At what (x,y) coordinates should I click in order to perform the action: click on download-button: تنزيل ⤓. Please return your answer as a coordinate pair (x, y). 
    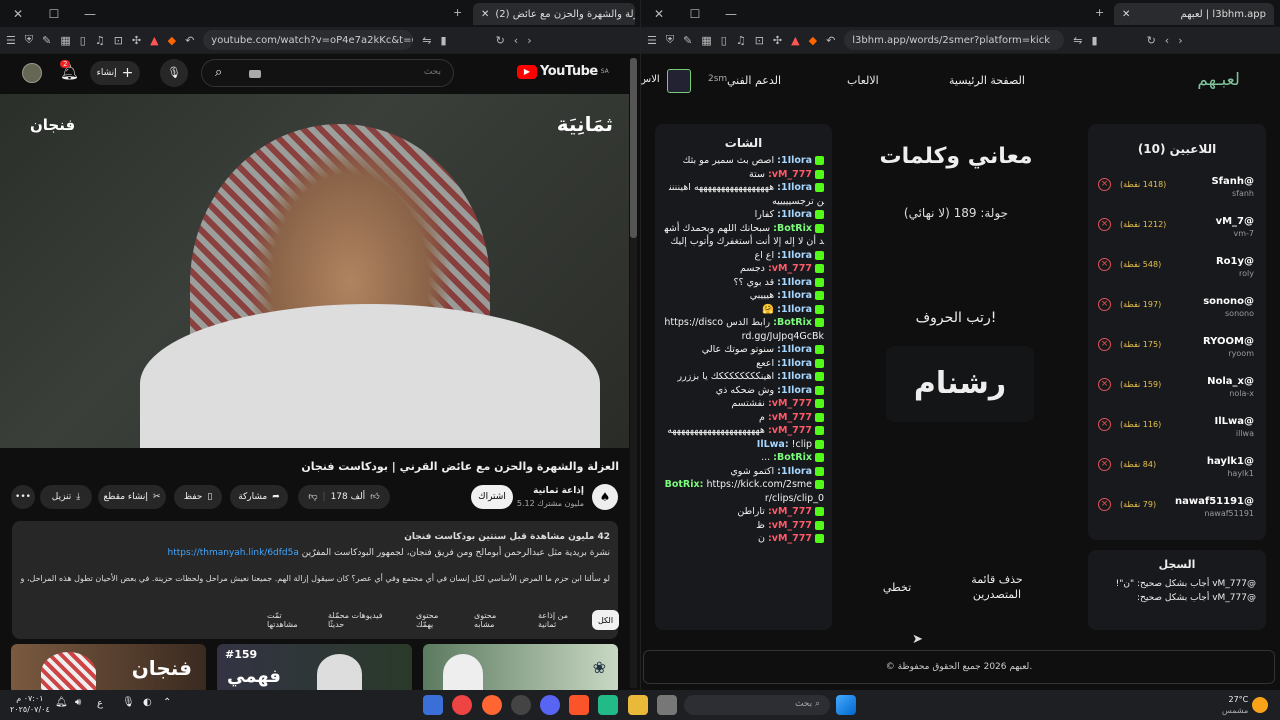
    Looking at the image, I should click on (66, 497).